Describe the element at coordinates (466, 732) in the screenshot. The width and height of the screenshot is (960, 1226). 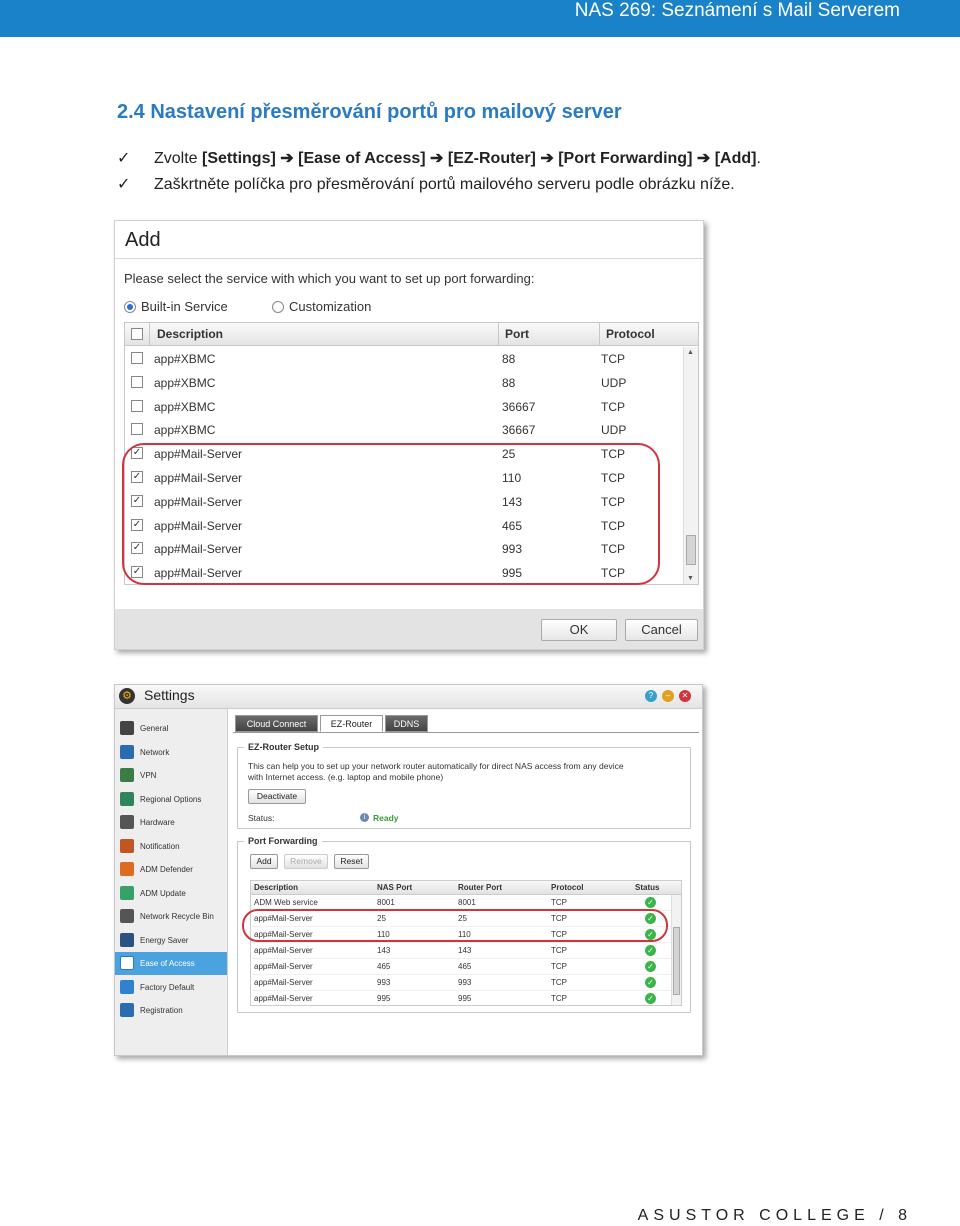
I see `tab-divider` at that location.